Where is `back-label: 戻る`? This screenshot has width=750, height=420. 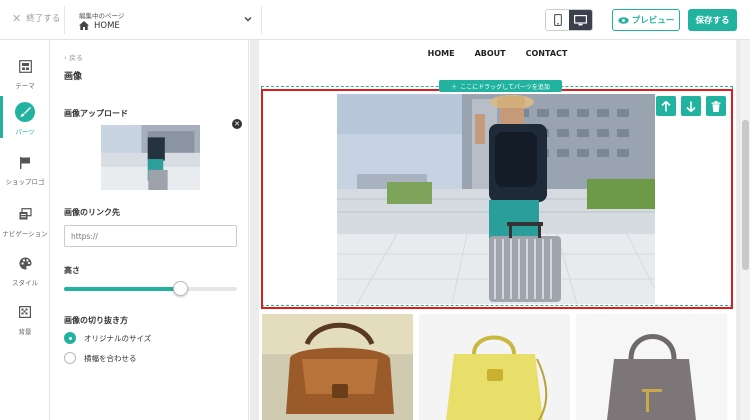 back-label: 戻る is located at coordinates (76, 58).